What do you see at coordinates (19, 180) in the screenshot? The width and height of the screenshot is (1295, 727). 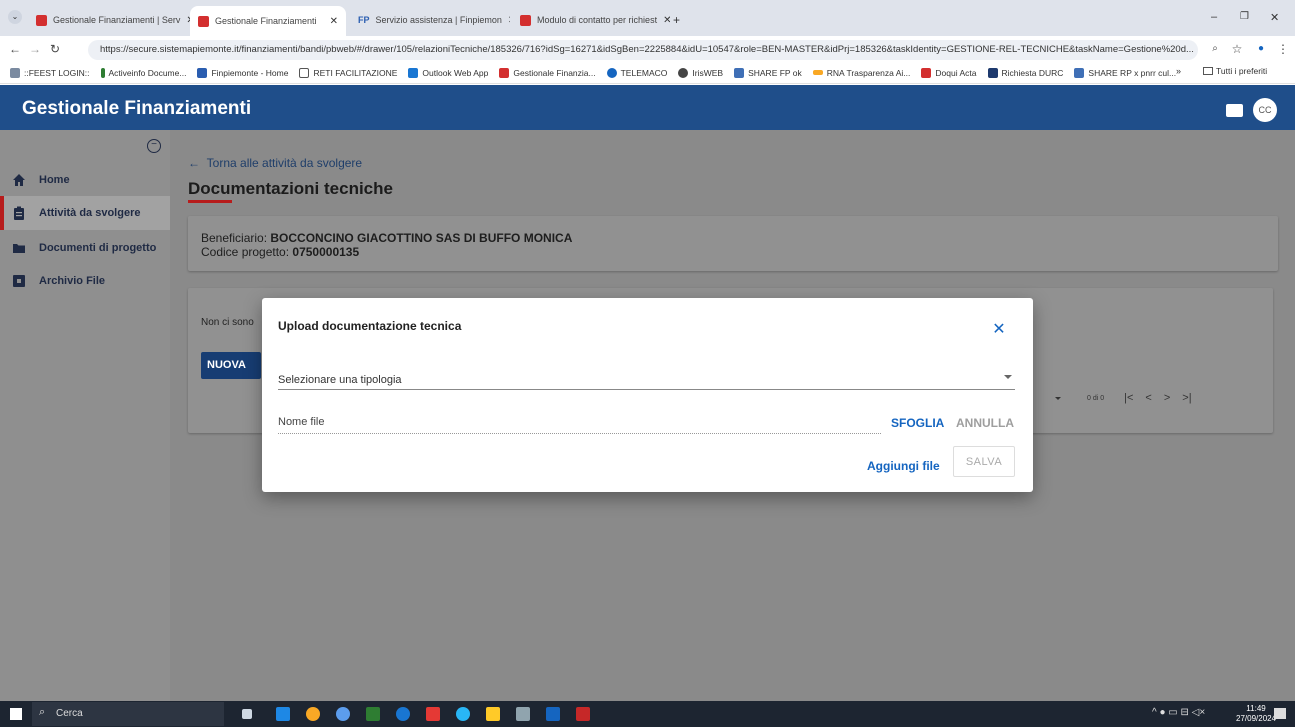 I see `home-icon` at bounding box center [19, 180].